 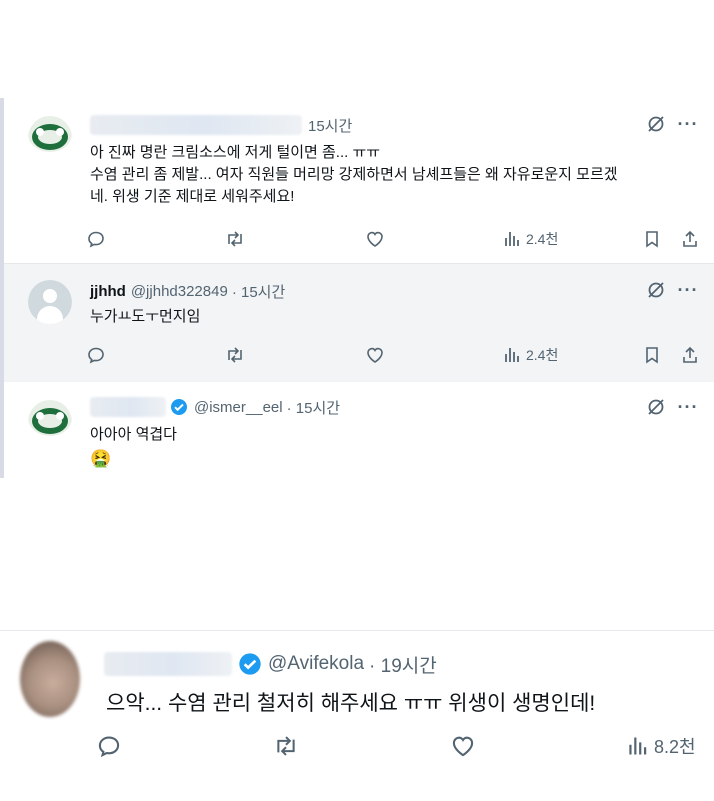 I want to click on tweet-text-line-3: 네. 위생 기준 제대로 세워주세요!, so click(x=192, y=196).